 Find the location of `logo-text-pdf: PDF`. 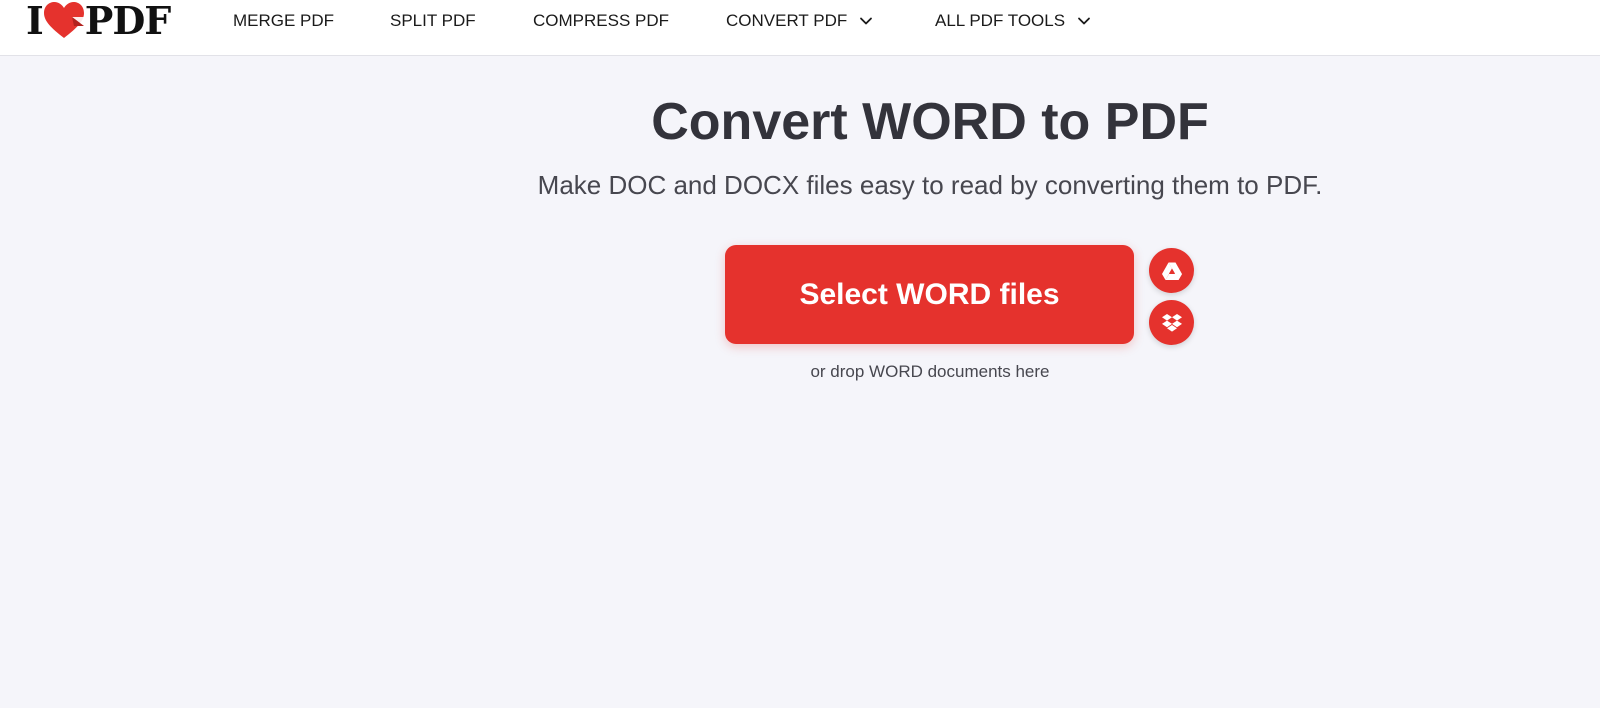

logo-text-pdf: PDF is located at coordinates (128, 21).